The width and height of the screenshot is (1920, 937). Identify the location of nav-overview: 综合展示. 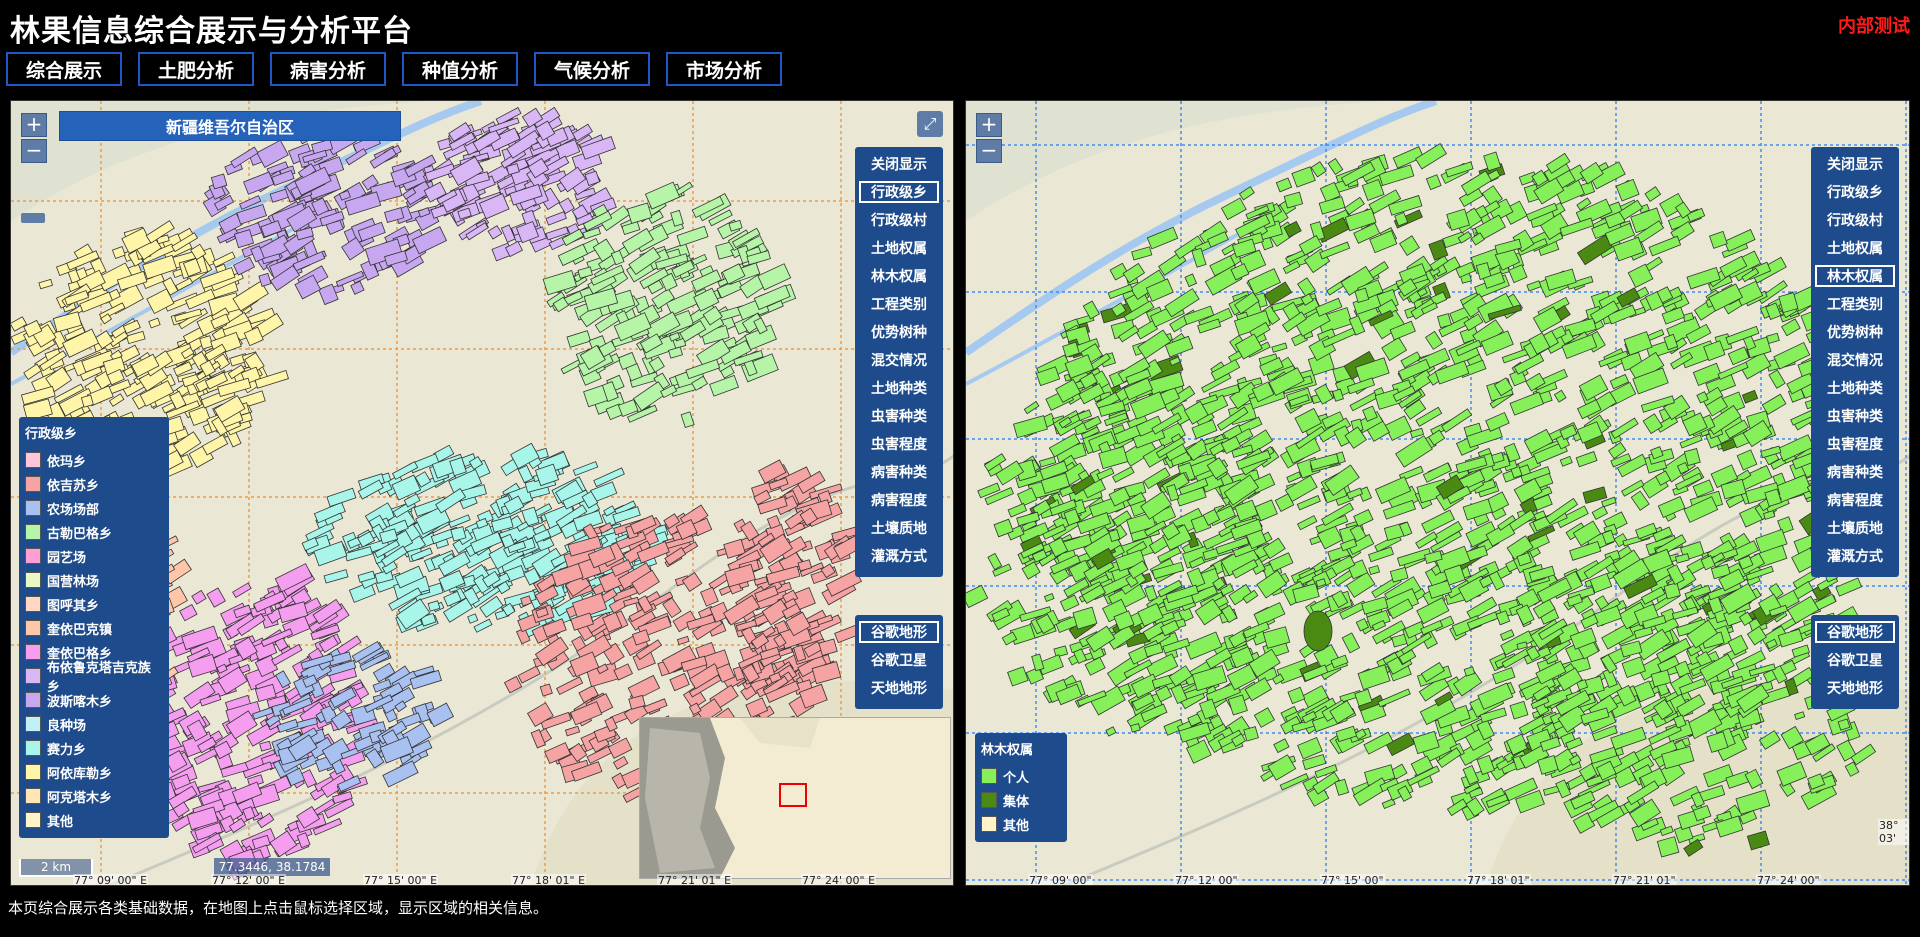
(64, 69).